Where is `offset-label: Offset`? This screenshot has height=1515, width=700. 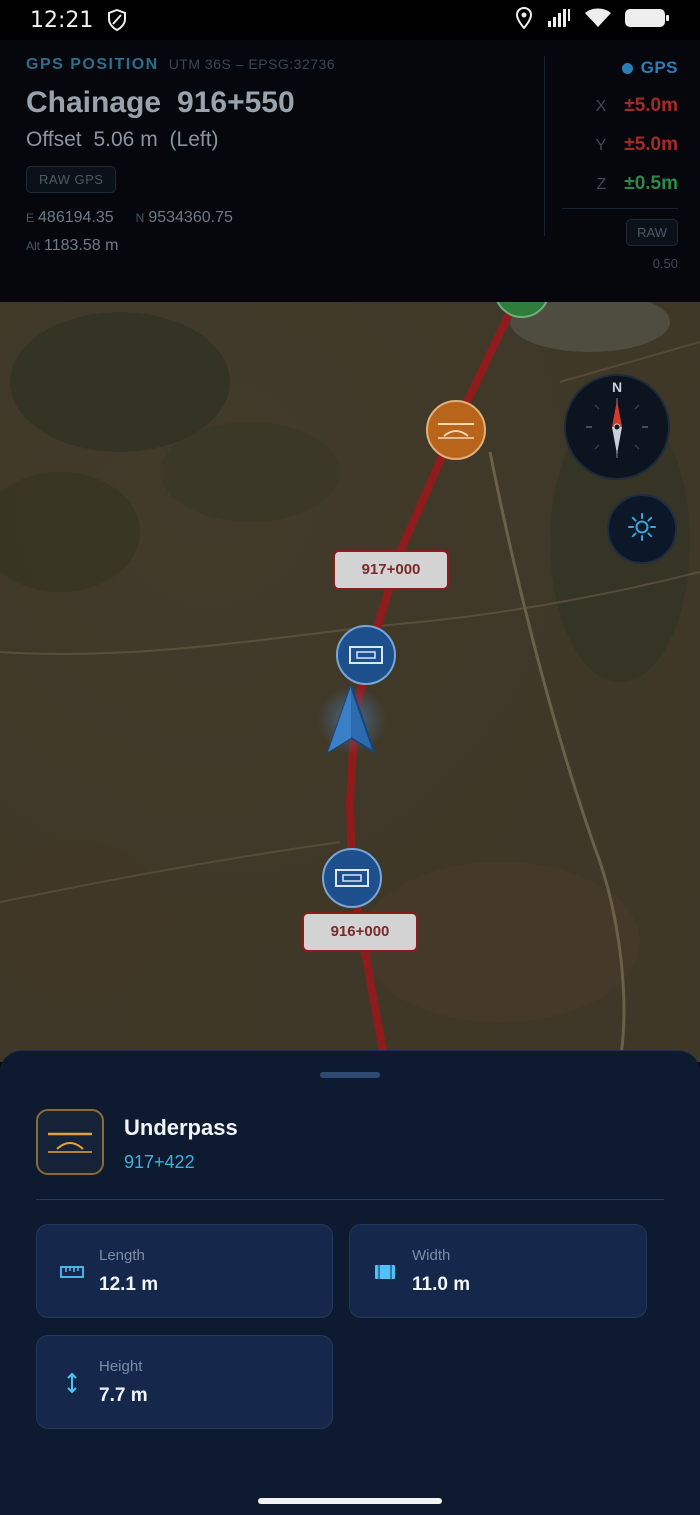 offset-label: Offset is located at coordinates (54, 139).